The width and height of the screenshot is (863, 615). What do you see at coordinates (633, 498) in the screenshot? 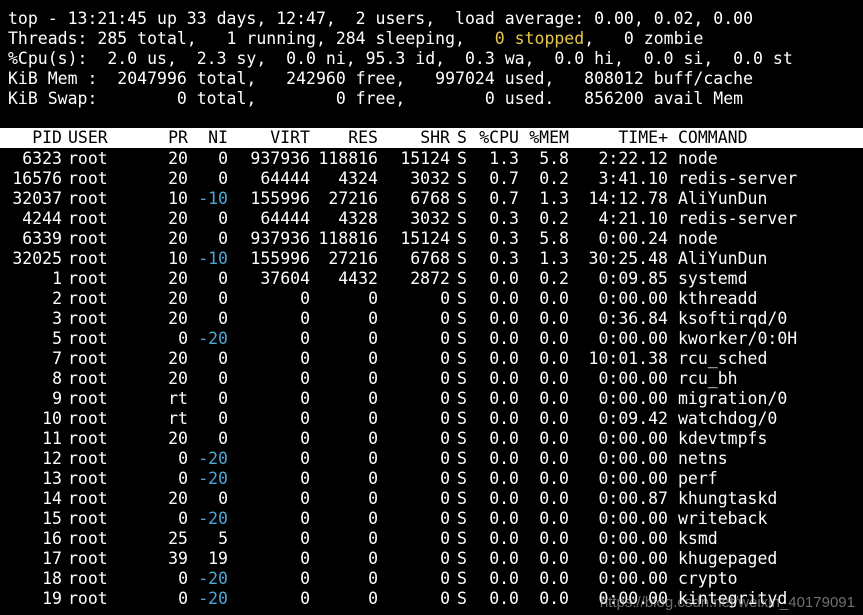
I see `time-cell: 0:00.87` at bounding box center [633, 498].